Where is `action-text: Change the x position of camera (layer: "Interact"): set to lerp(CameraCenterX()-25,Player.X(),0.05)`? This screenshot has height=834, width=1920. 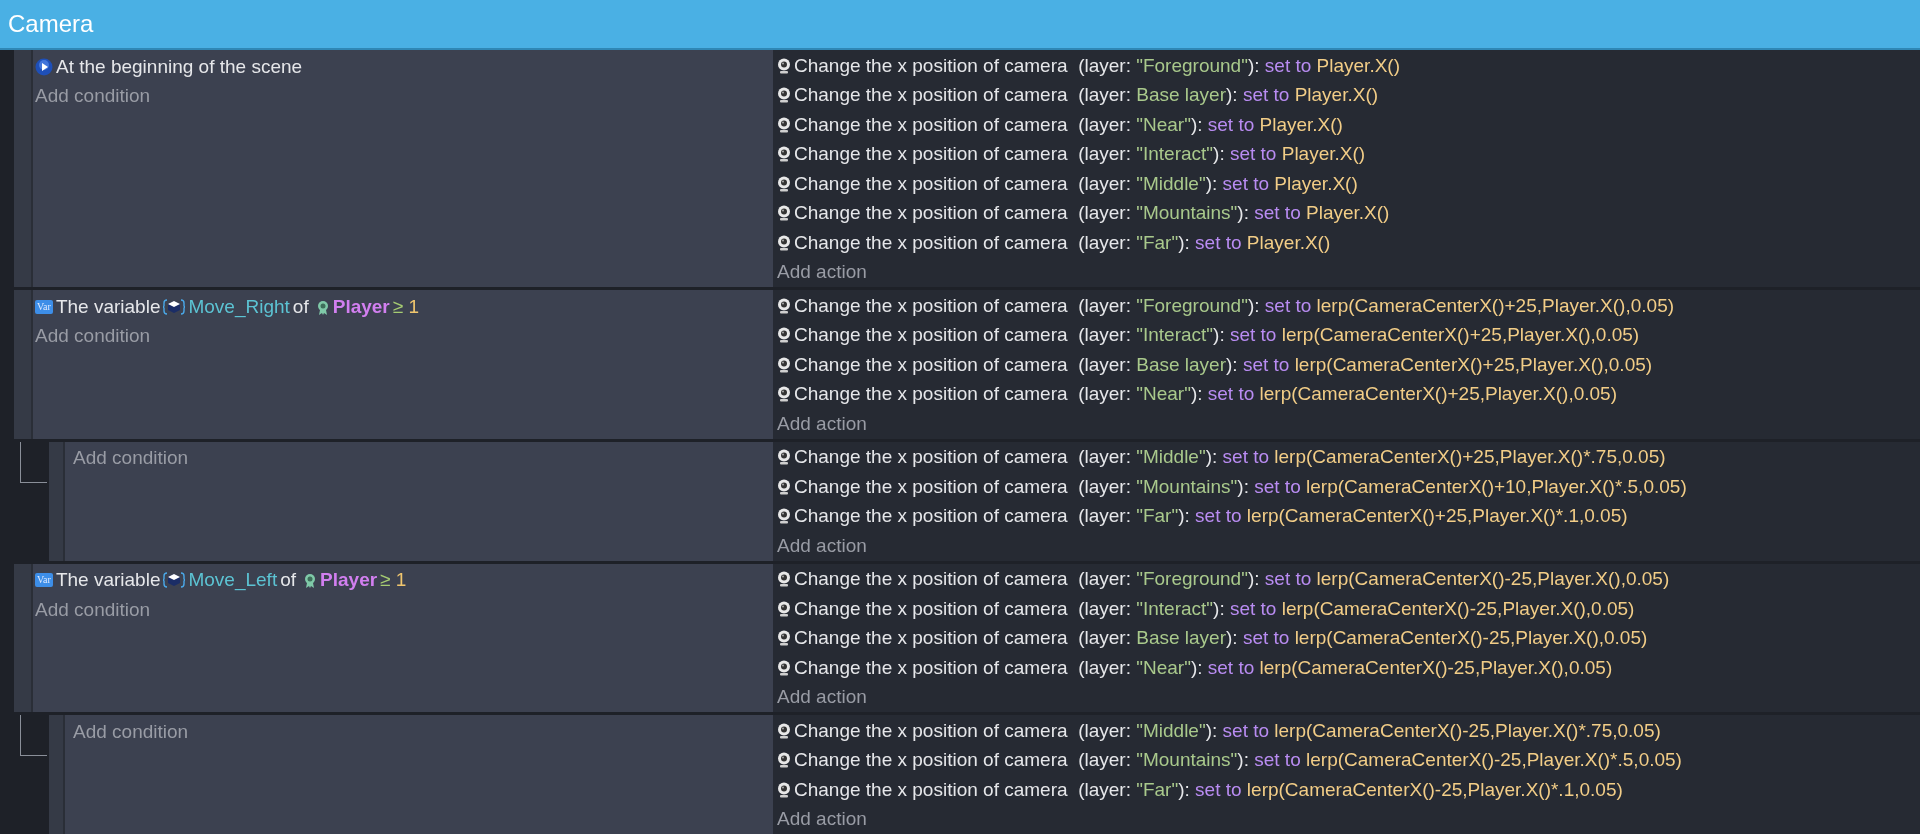
action-text: Change the x position of camera (layer: "Interact"): set to lerp(CameraCenterX()-25,Player.X(),0.05) is located at coordinates (1214, 608).